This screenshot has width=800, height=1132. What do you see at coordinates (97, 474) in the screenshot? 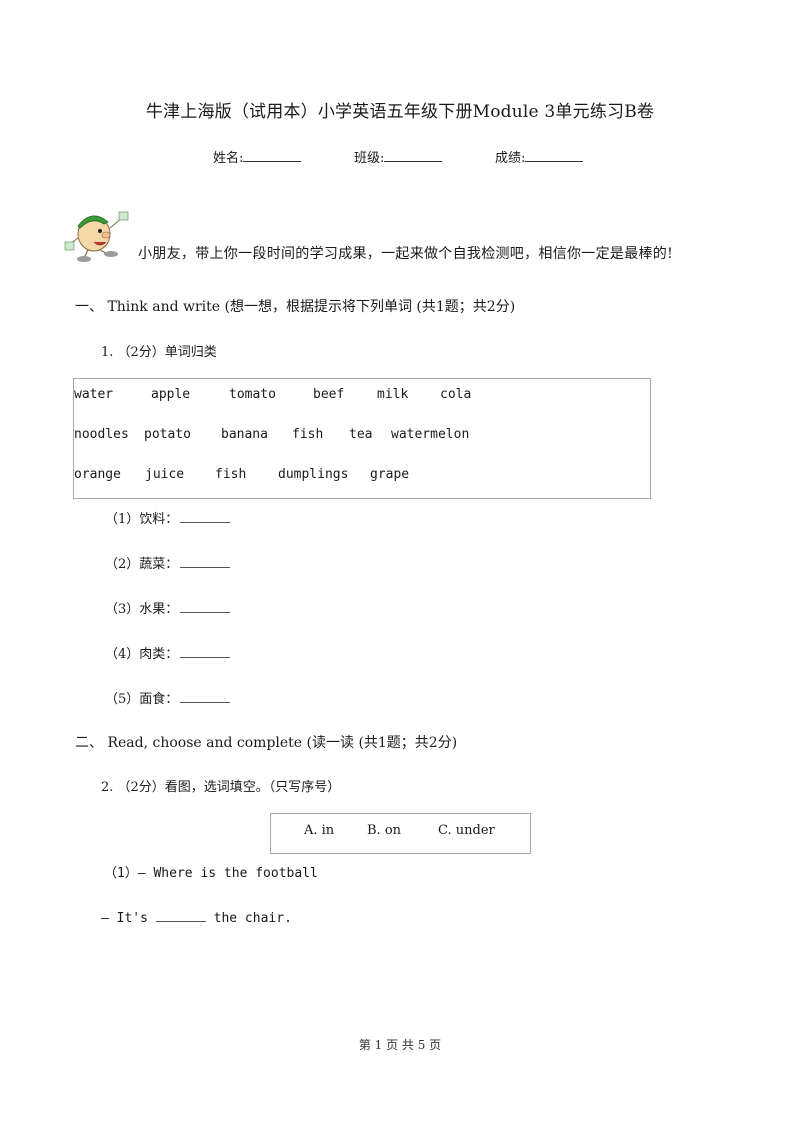
I see `word-item: orange` at bounding box center [97, 474].